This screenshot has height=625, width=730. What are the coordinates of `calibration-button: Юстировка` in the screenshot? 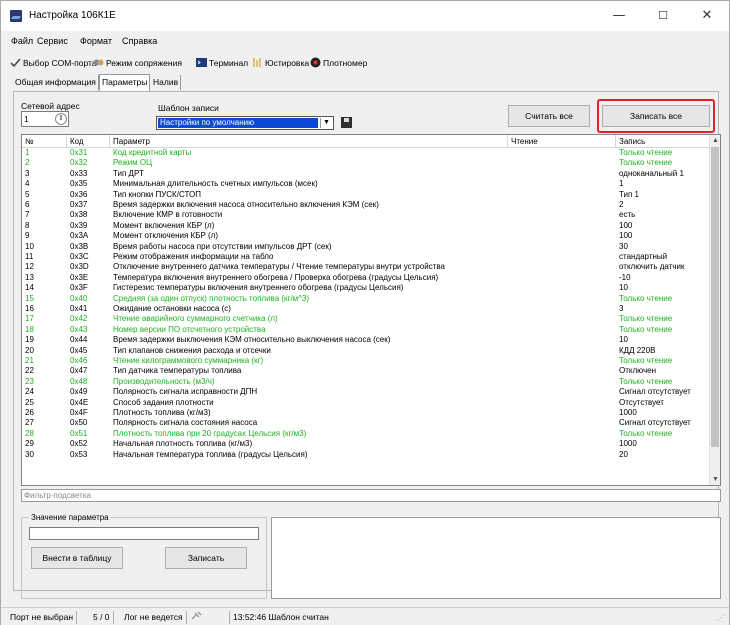 It's located at (280, 63).